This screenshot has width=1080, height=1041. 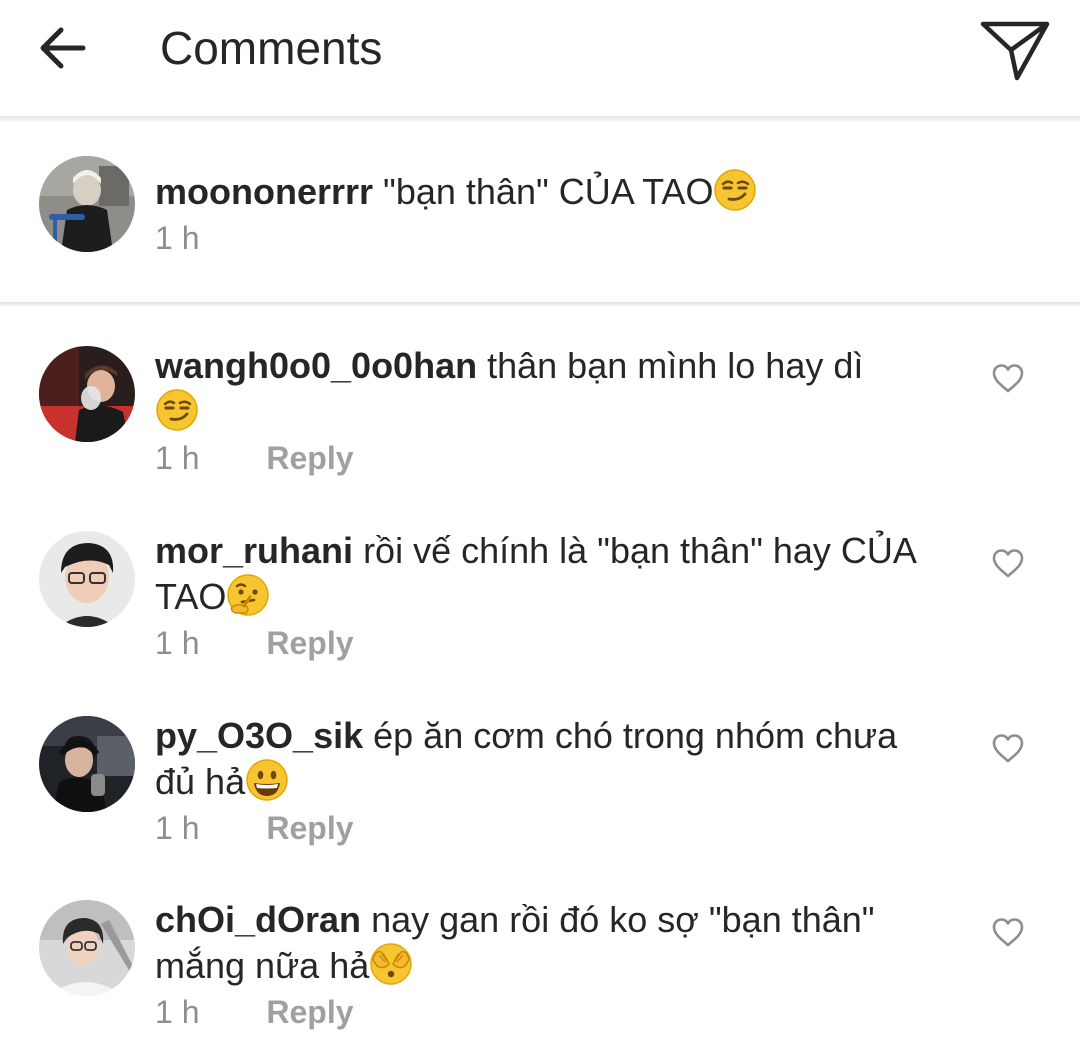 What do you see at coordinates (271, 48) in the screenshot?
I see `page-title: Comments` at bounding box center [271, 48].